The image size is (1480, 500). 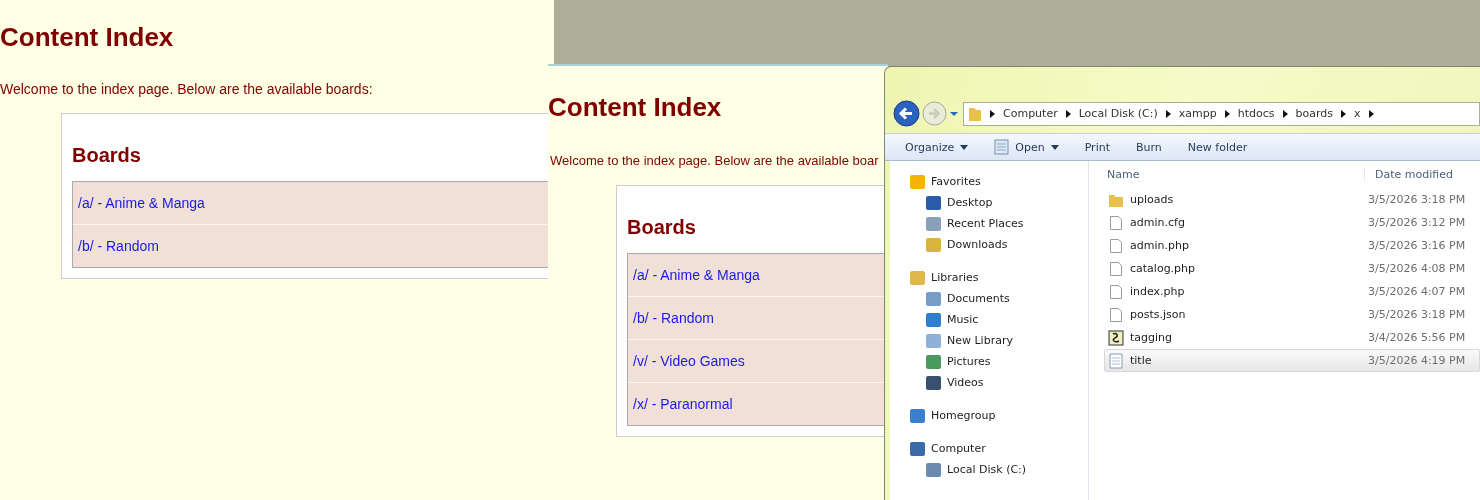 What do you see at coordinates (689, 361) in the screenshot?
I see `board-link: /v/ - Video Games` at bounding box center [689, 361].